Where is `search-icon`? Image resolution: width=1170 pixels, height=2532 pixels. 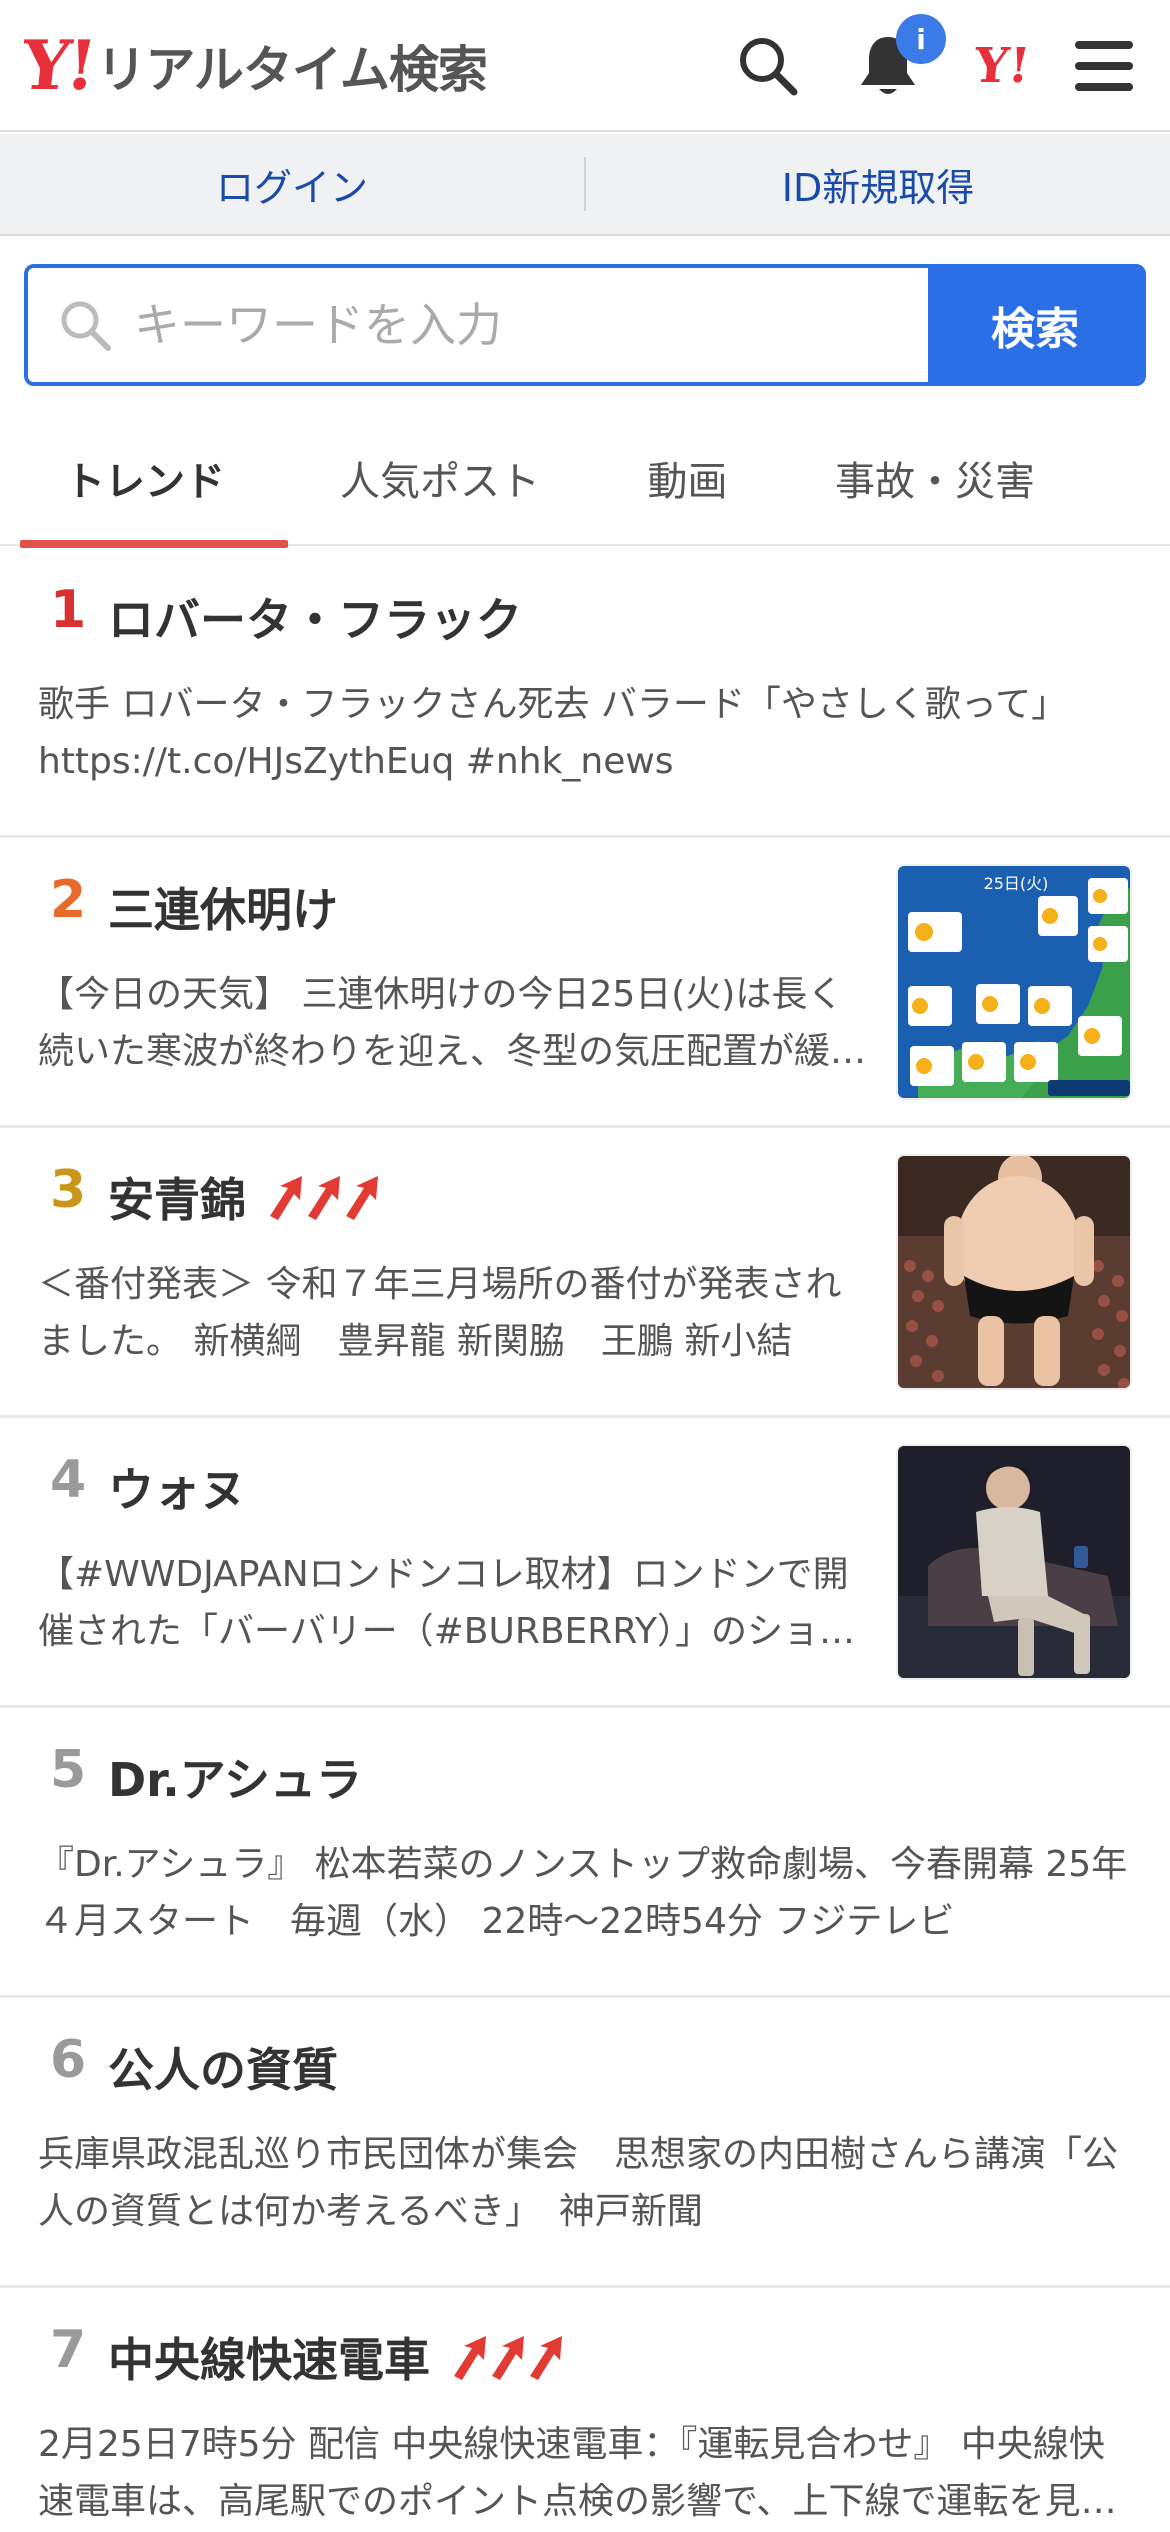
search-icon is located at coordinates (768, 66).